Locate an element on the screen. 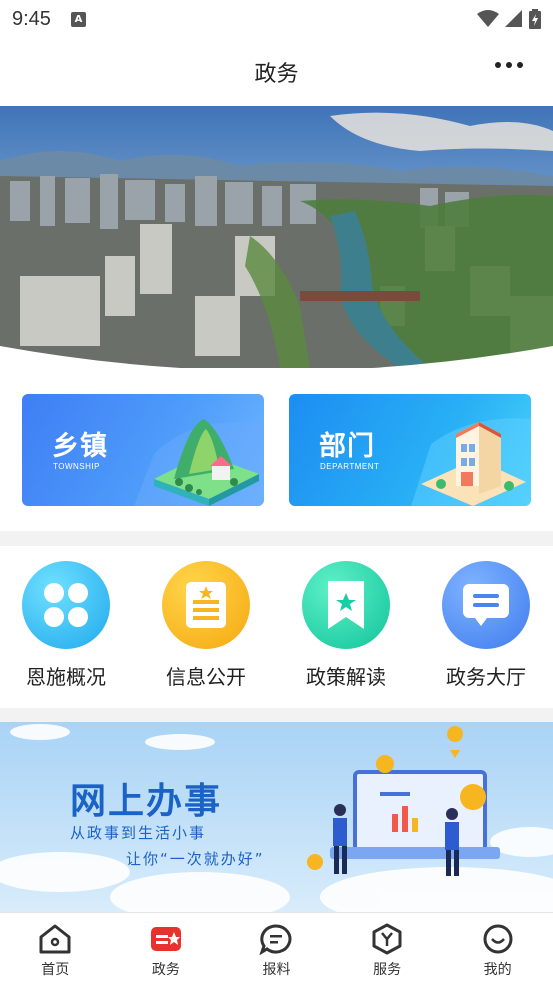 This screenshot has height=984, width=553. nav-header: 政务 is located at coordinates (276, 72).